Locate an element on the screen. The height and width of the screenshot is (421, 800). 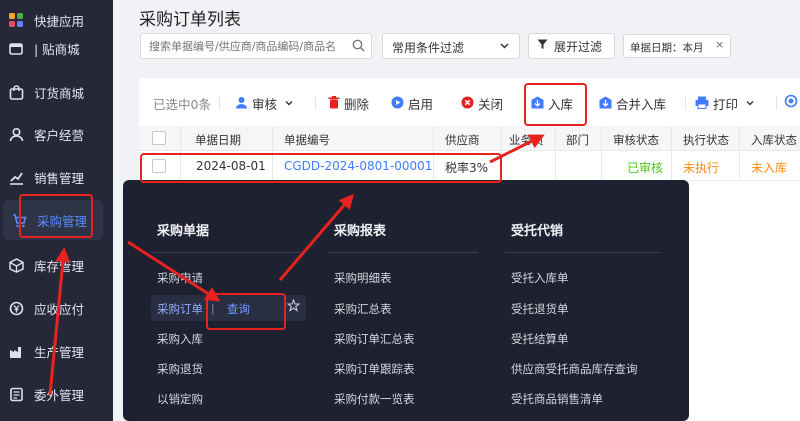
expand-filter-label: 展开过滤 is located at coordinates (578, 46).